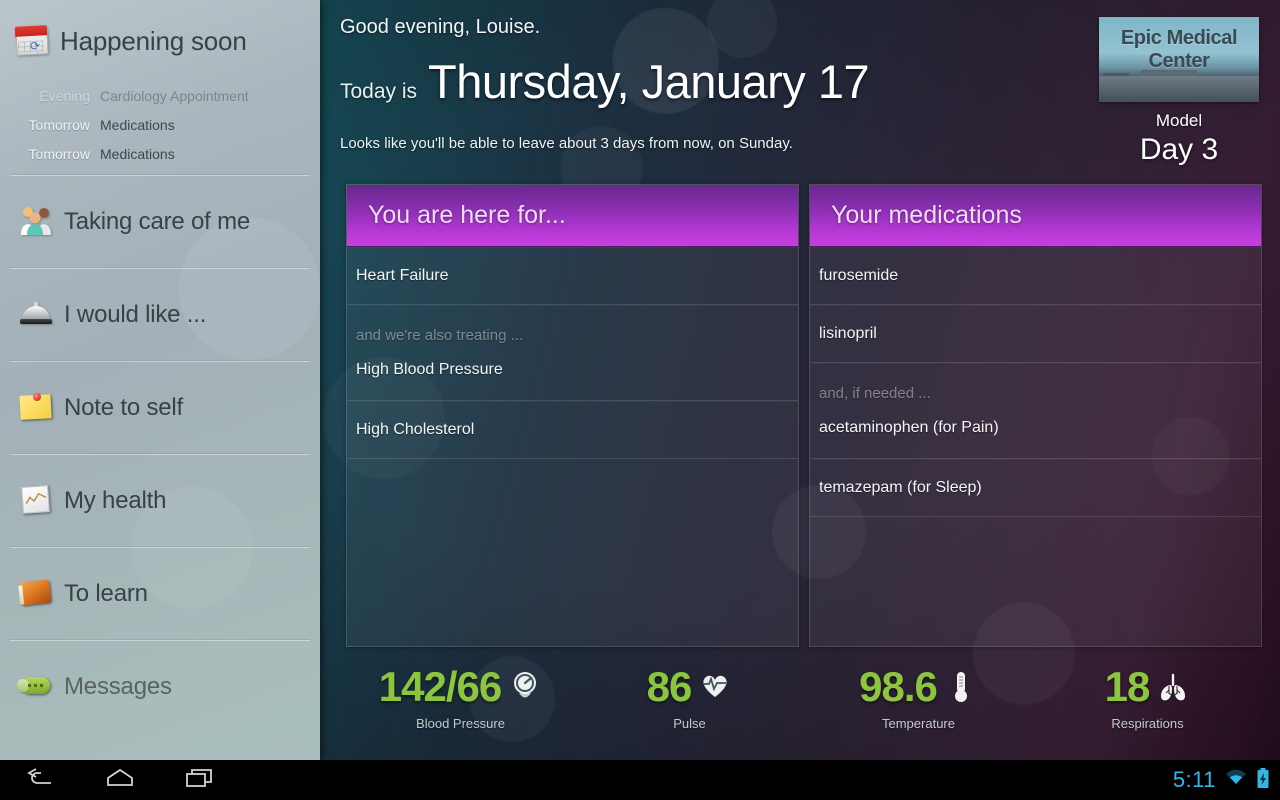 This screenshot has height=800, width=1280. I want to click on home-button, so click(120, 780).